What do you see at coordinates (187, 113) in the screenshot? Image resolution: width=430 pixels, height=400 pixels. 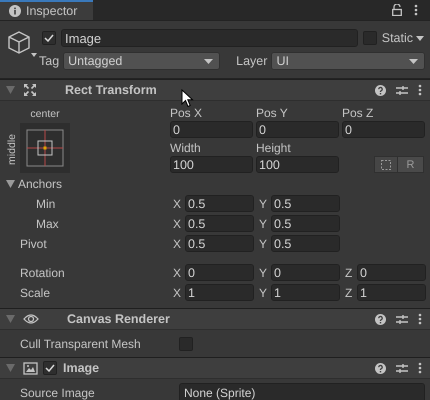 I see `field-label: Pos X` at bounding box center [187, 113].